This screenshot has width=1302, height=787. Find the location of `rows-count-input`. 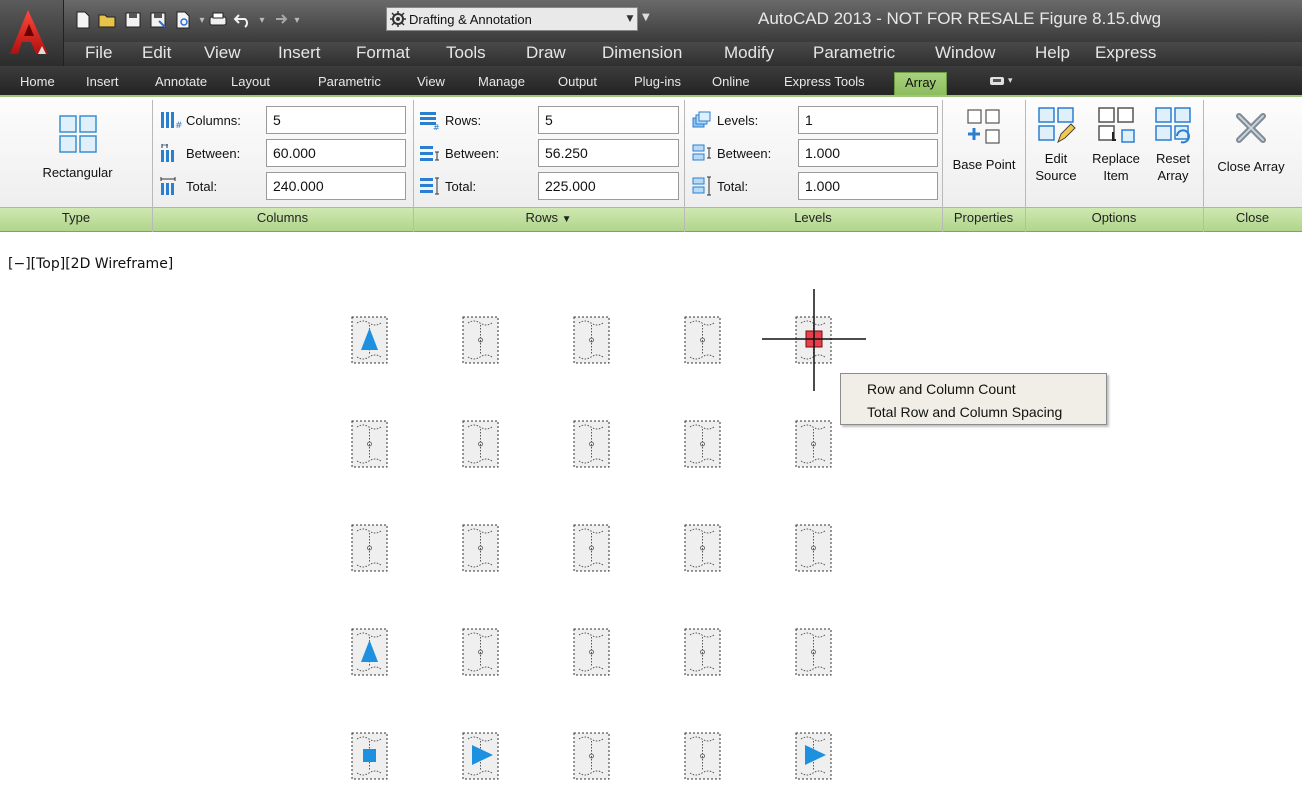

rows-count-input is located at coordinates (608, 120).